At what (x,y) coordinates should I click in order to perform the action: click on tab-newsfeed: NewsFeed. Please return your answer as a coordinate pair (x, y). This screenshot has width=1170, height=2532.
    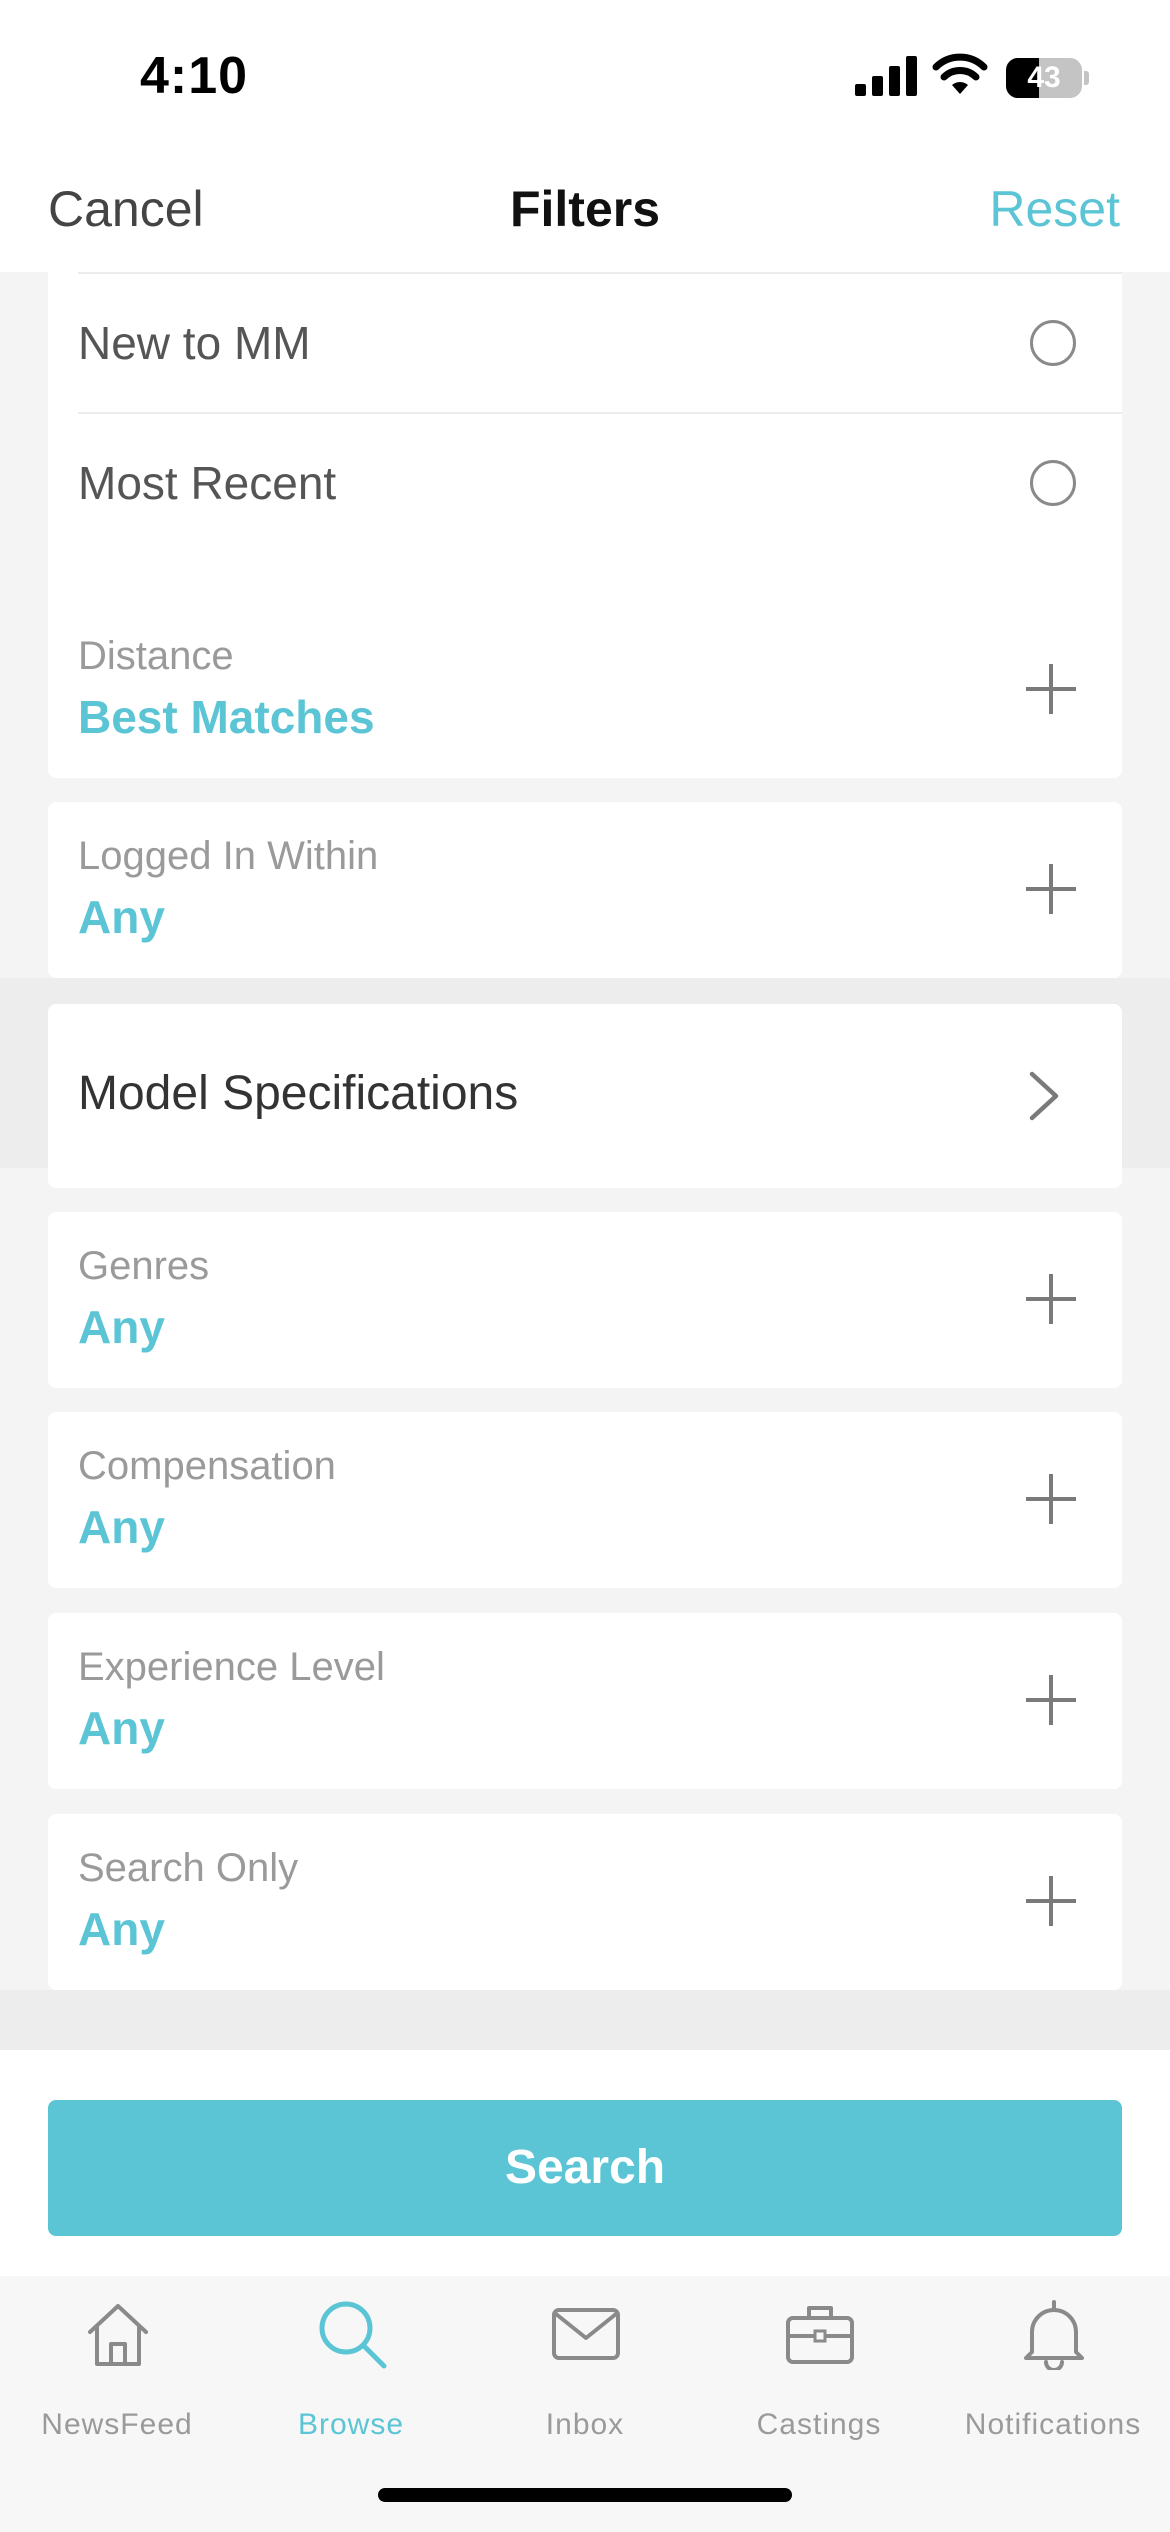
    Looking at the image, I should click on (117, 2373).